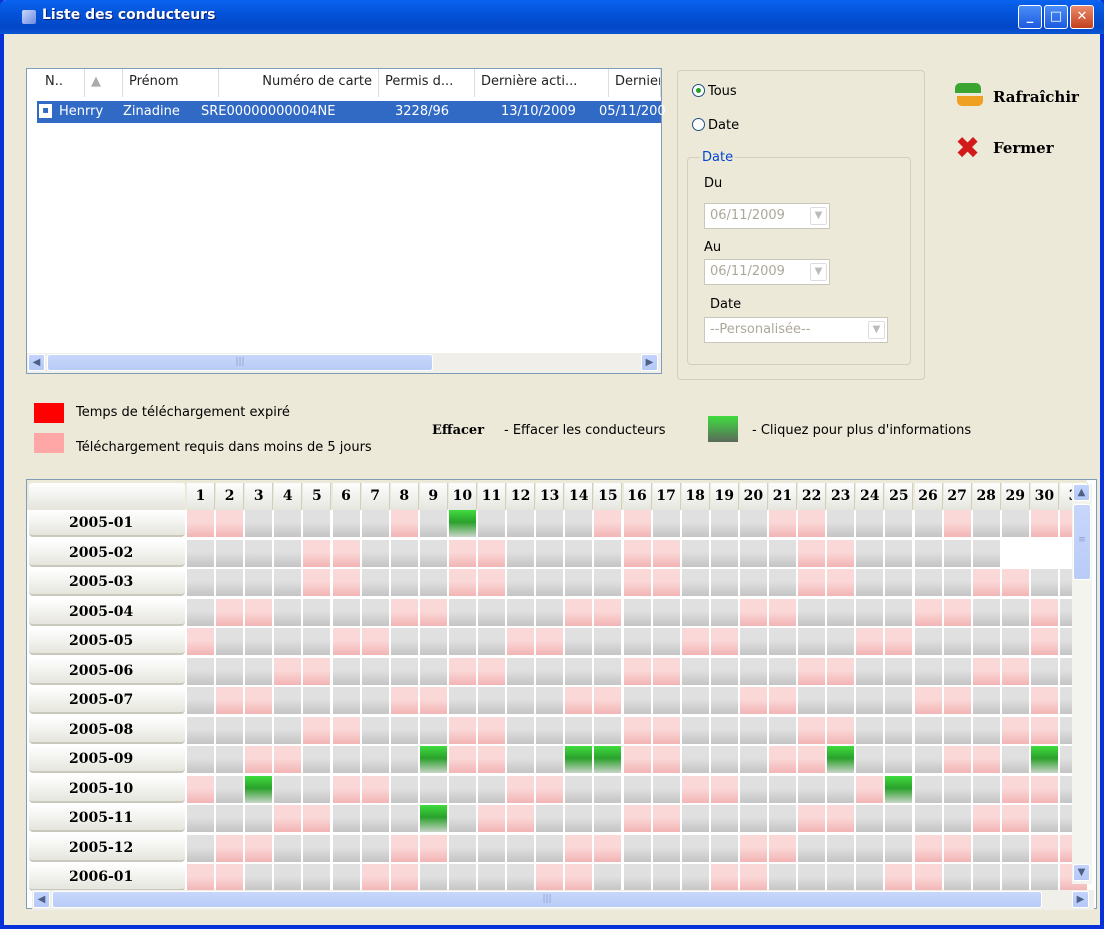 The width and height of the screenshot is (1104, 929). Describe the element at coordinates (726, 304) in the screenshot. I see `date-select-label: Date` at that location.